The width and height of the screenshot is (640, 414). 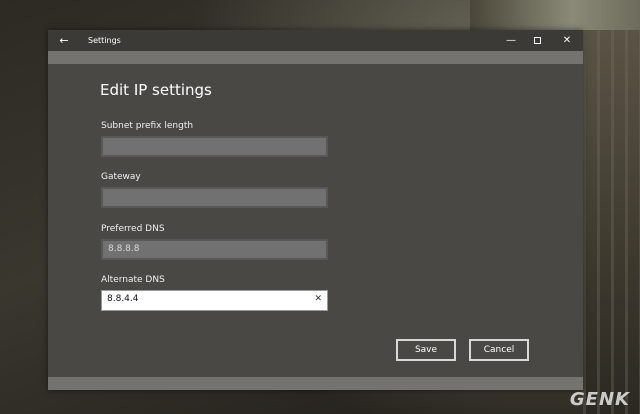 What do you see at coordinates (599, 399) in the screenshot?
I see `watermark-logo: GENK` at bounding box center [599, 399].